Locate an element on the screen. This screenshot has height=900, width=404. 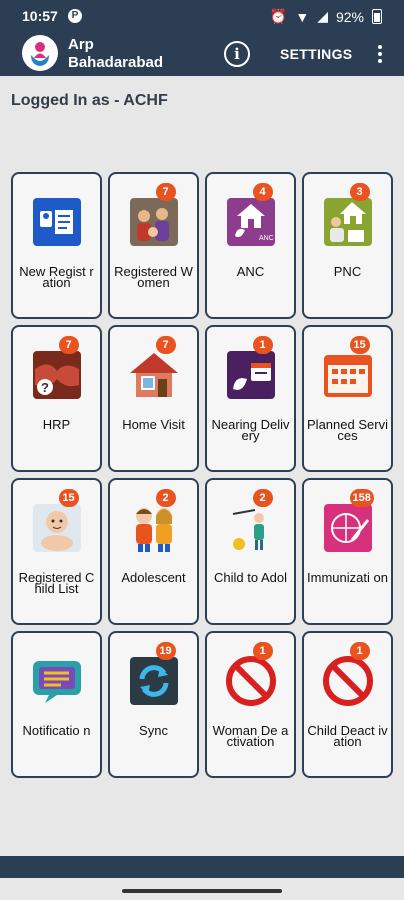
baby-icon is located at coordinates (57, 528).